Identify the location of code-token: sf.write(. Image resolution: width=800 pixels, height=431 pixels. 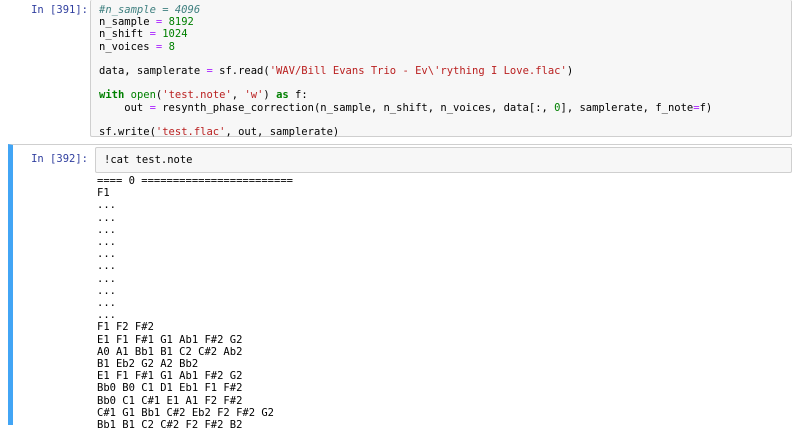
(127, 132).